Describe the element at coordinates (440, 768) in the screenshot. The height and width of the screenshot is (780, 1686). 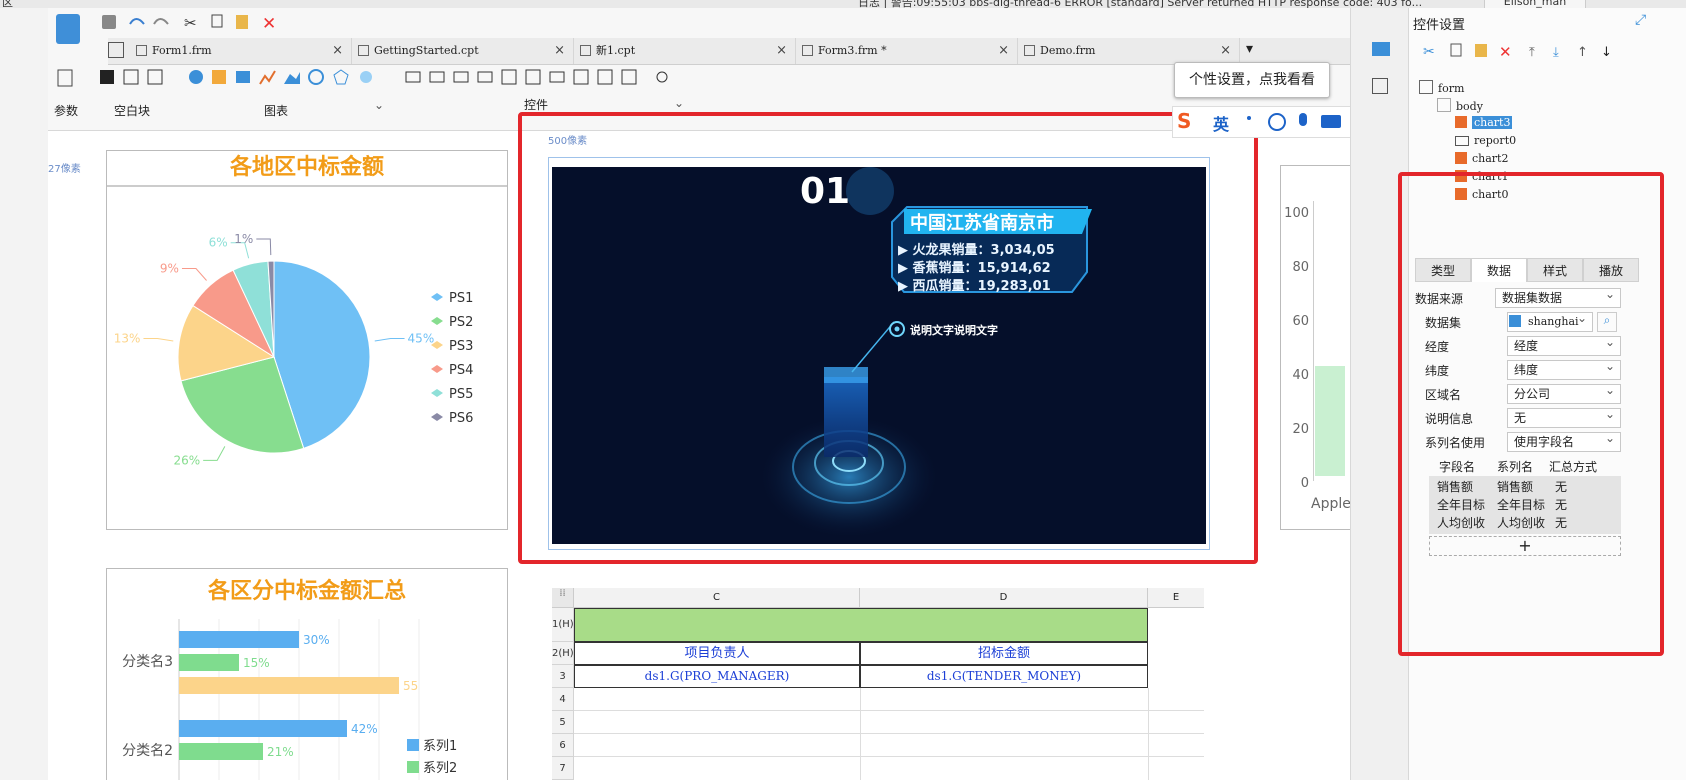
I see `legend-label: 系列2` at that location.